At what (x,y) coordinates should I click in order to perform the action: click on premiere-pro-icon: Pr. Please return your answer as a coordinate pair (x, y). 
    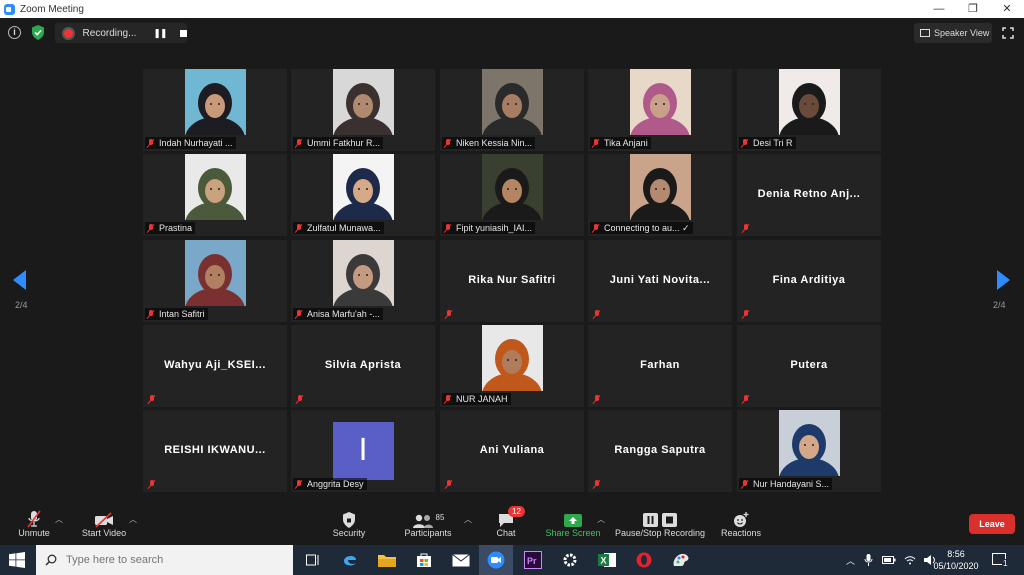
    Looking at the image, I should click on (533, 560).